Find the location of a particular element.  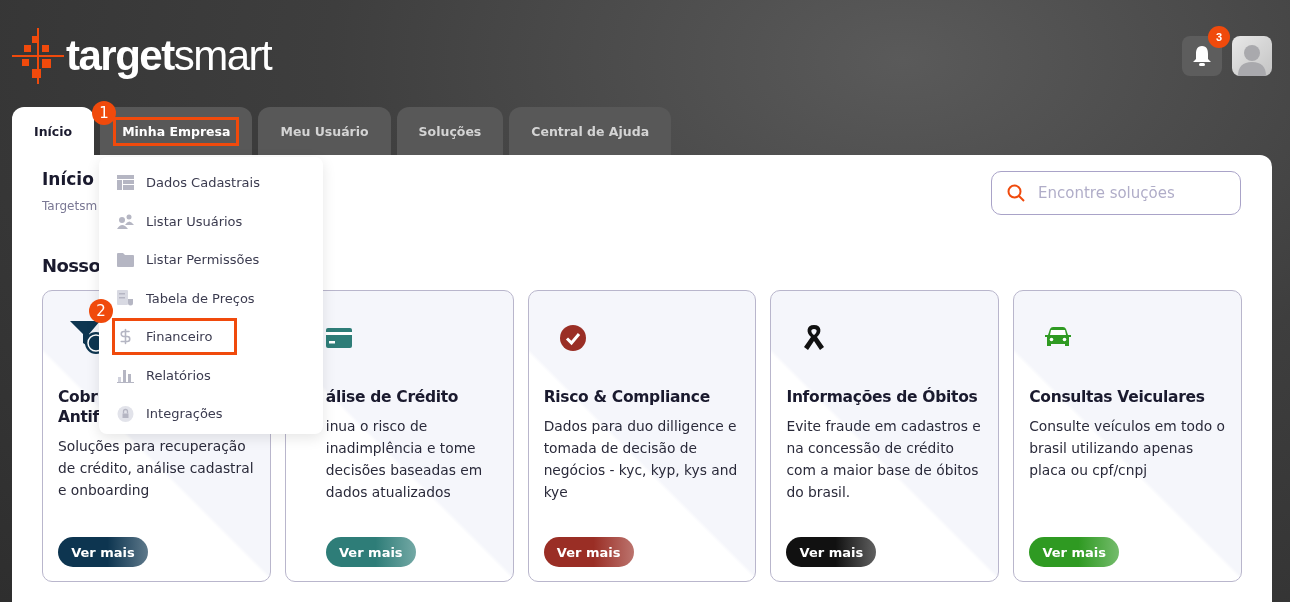

card-description: inua o risco de inadimplência e tome decisões baseadas em dados atualizados is located at coordinates (404, 459).